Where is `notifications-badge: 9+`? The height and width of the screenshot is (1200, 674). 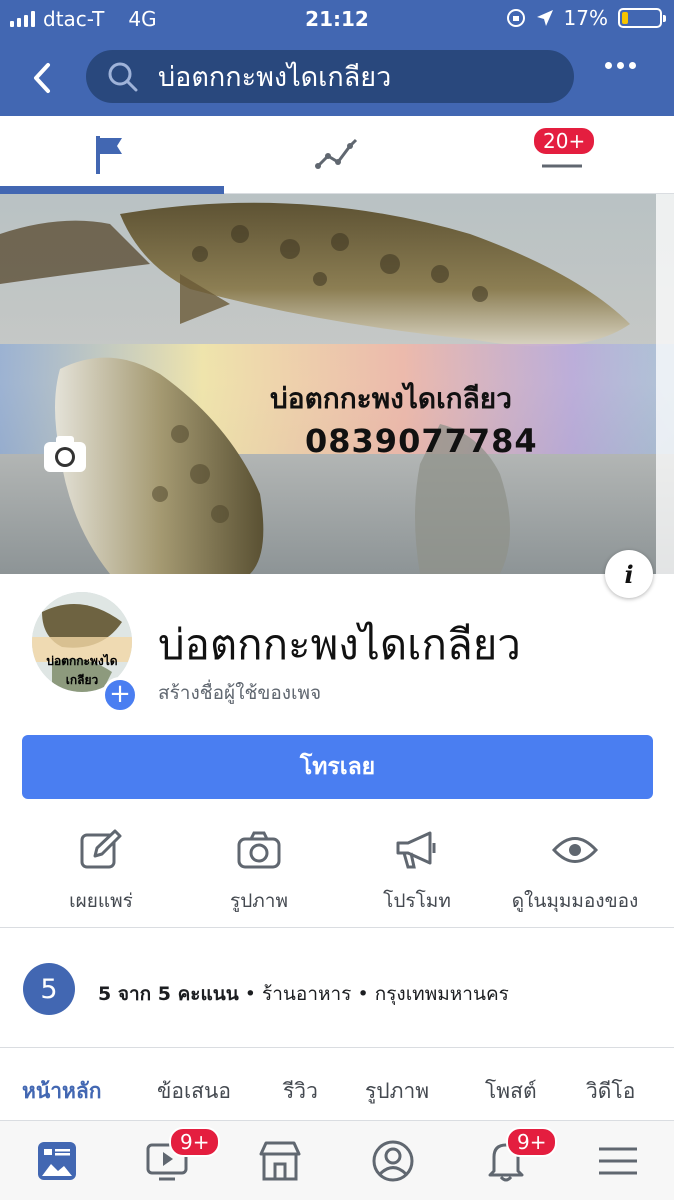
notifications-badge: 9+ is located at coordinates (532, 1142).